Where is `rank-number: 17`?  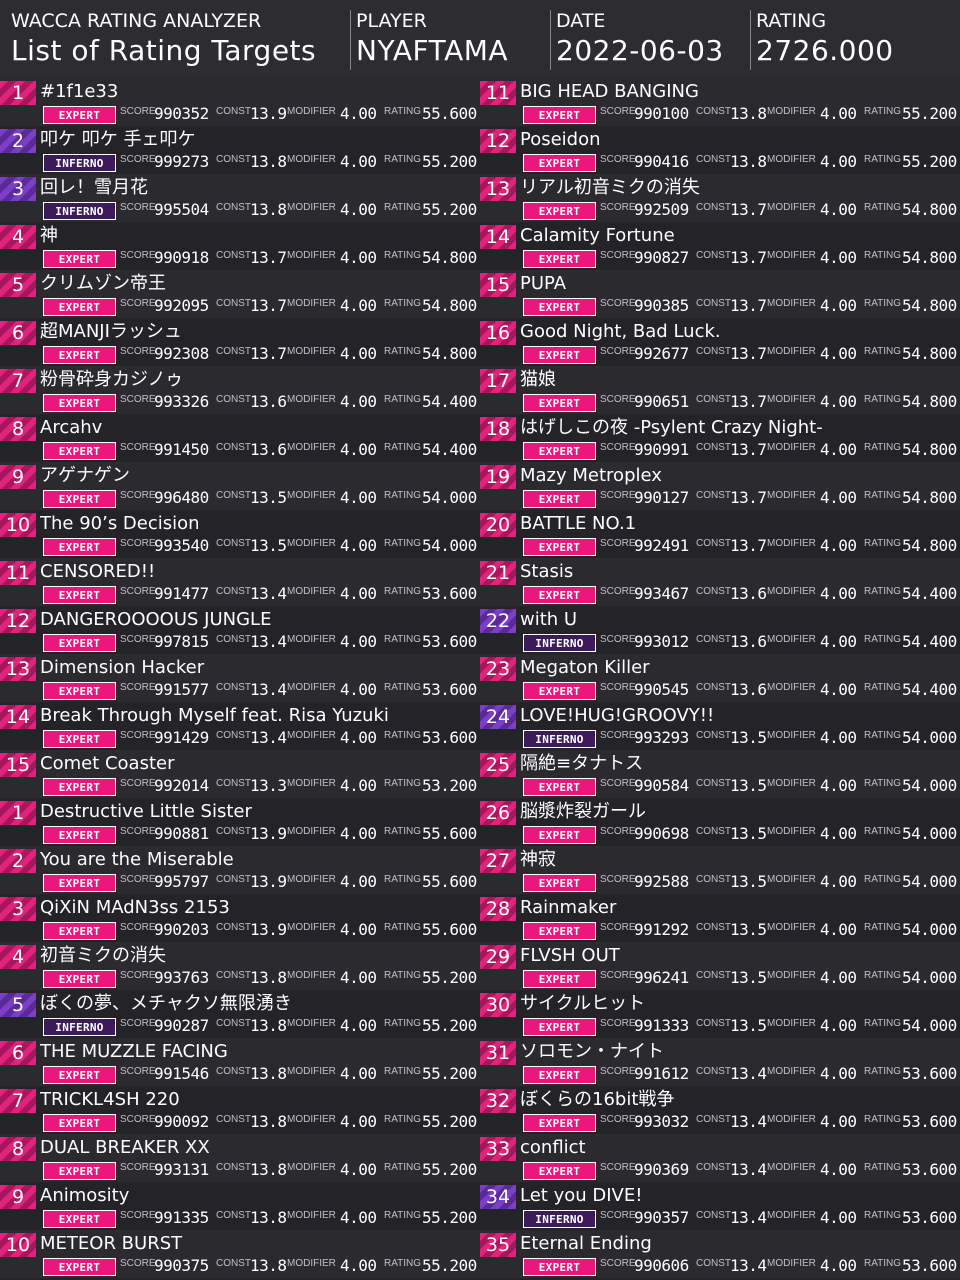
rank-number: 17 is located at coordinates (498, 381).